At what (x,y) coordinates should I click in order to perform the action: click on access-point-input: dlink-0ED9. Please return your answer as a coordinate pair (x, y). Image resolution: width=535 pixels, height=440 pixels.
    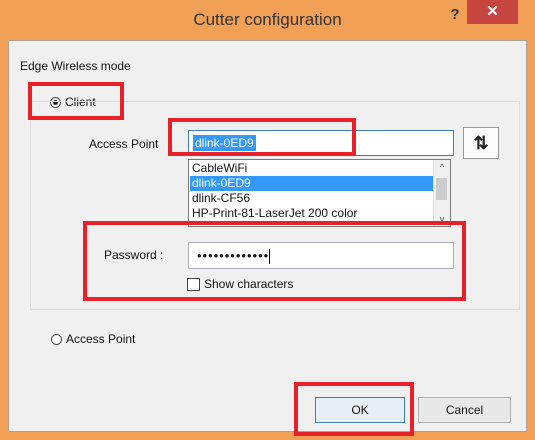
    Looking at the image, I should click on (321, 143).